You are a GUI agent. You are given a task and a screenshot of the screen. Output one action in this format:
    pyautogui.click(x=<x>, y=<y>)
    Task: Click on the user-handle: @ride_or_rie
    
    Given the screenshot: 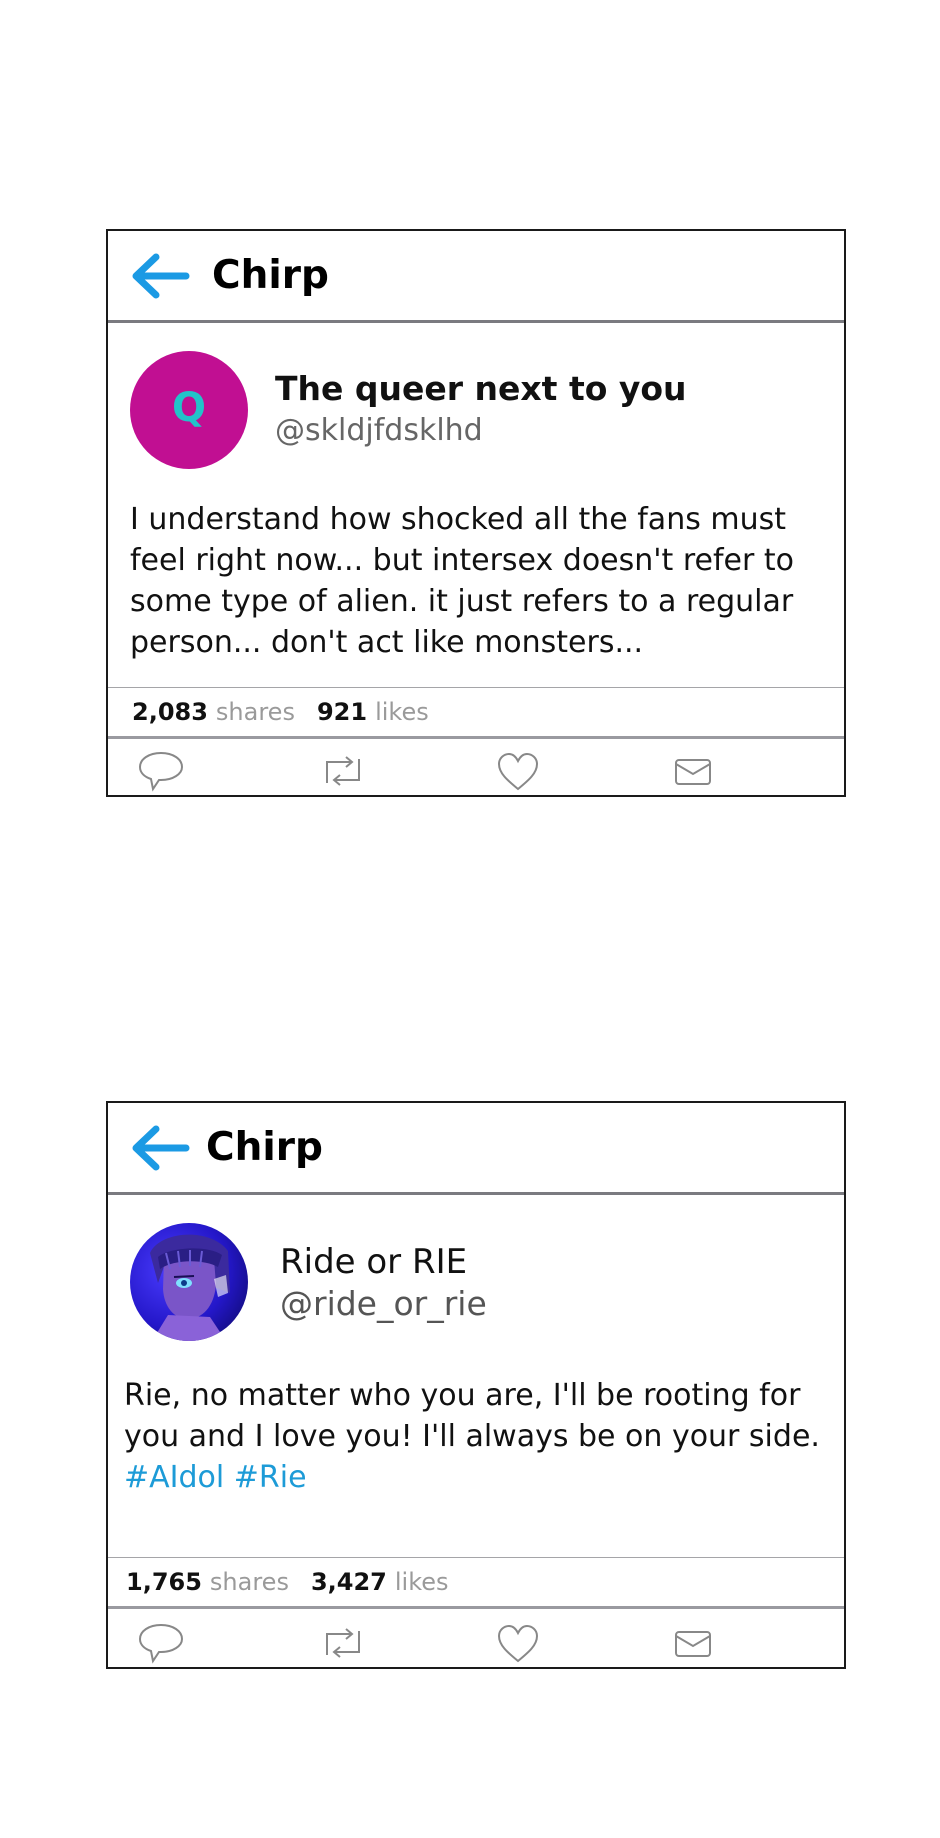 What is the action you would take?
    pyautogui.click(x=383, y=1304)
    